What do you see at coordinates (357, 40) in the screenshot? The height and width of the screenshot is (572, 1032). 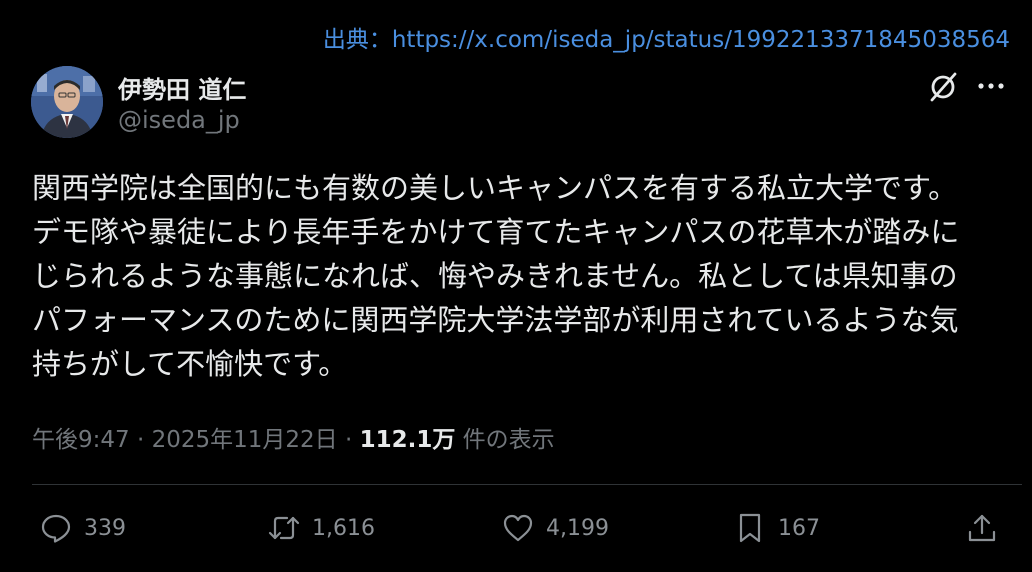 I see `source-label: 出典：` at bounding box center [357, 40].